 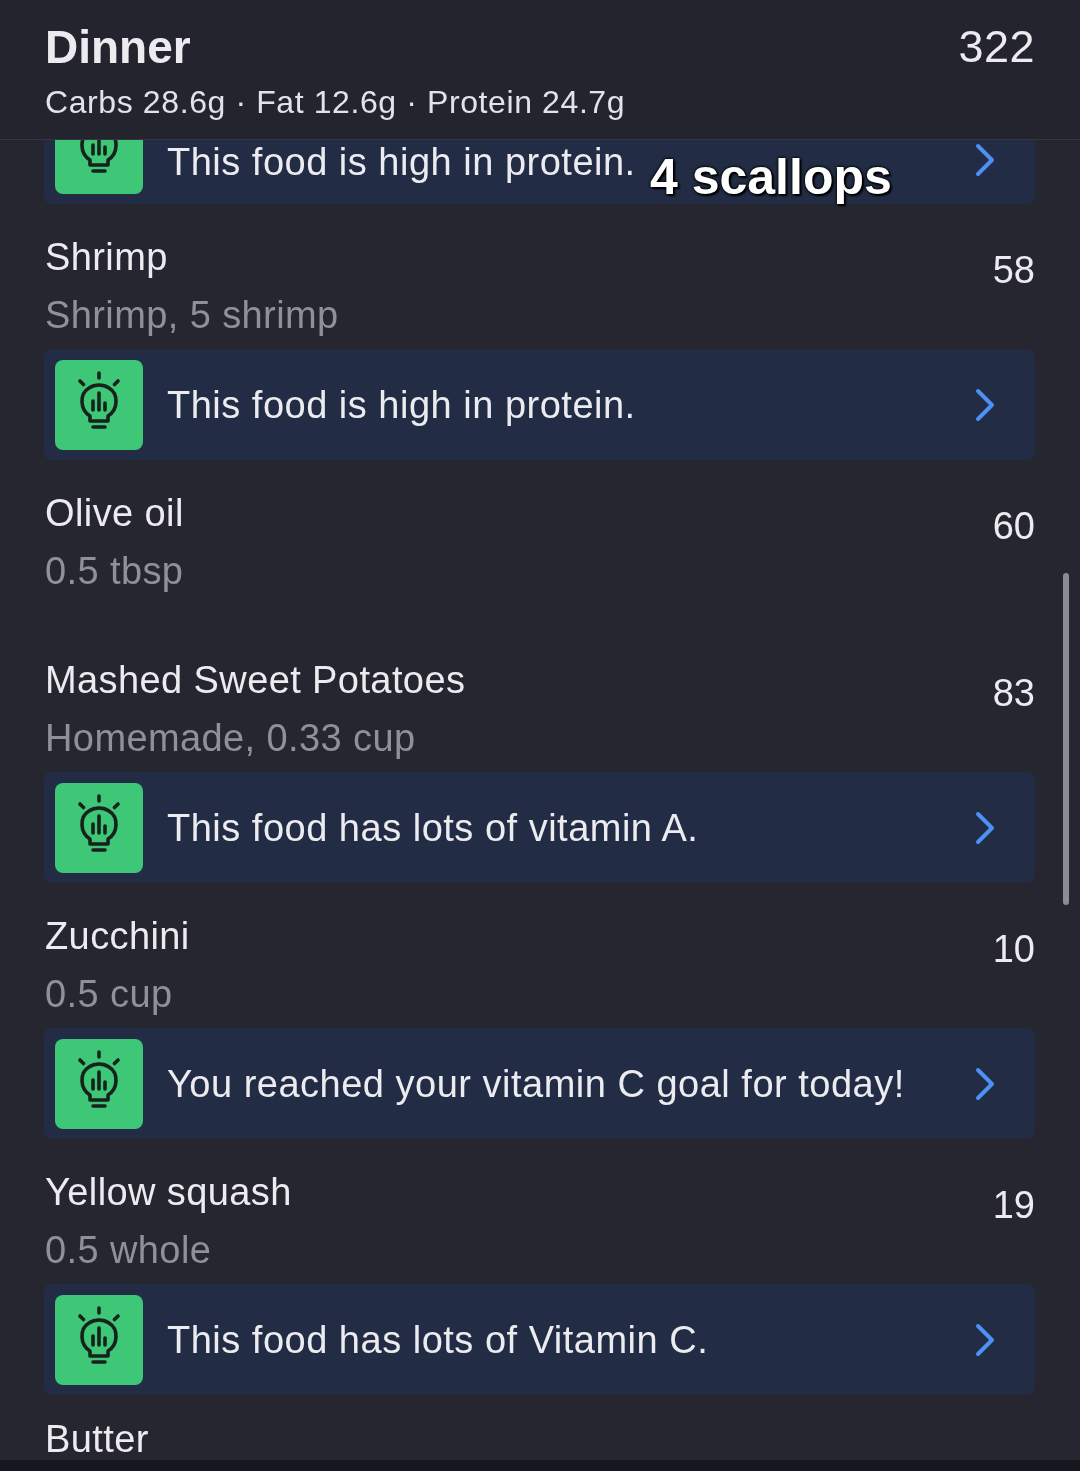 What do you see at coordinates (1013, 270) in the screenshot?
I see `food-calories: 58` at bounding box center [1013, 270].